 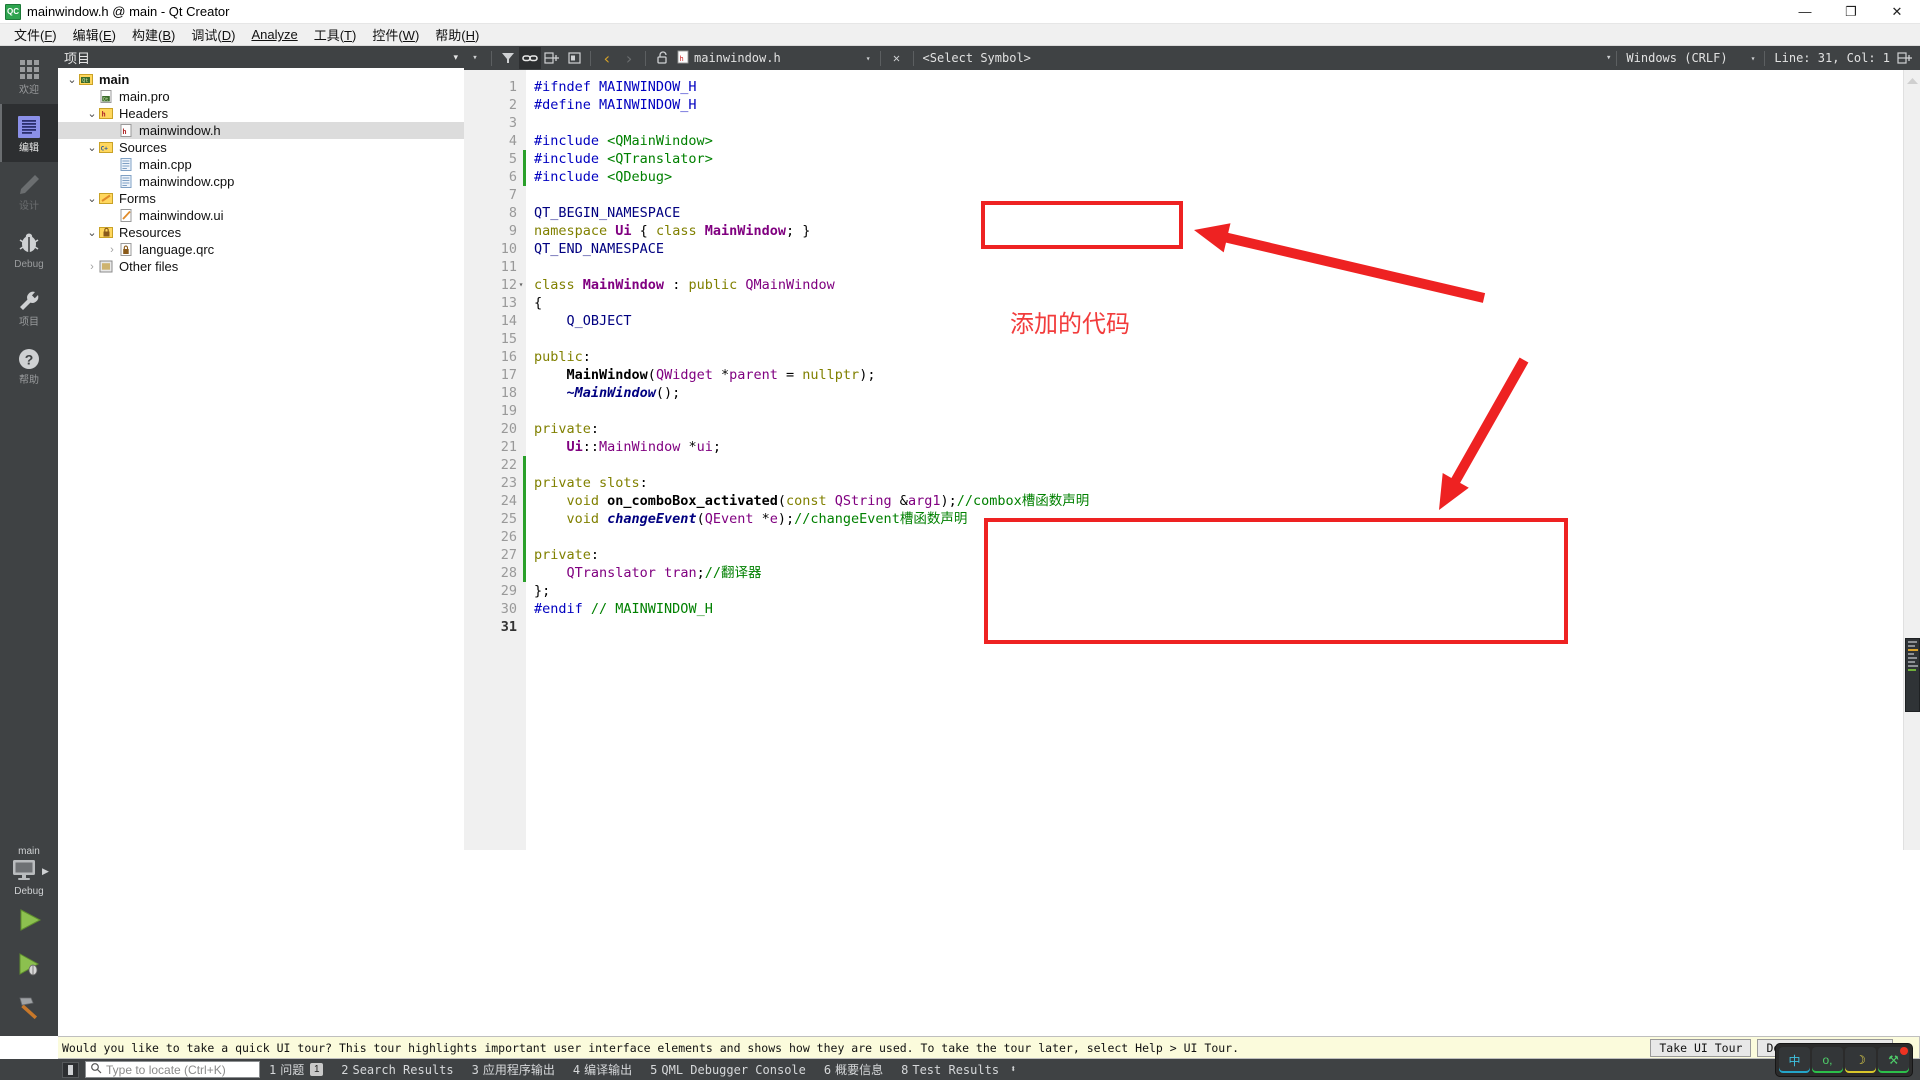 I want to click on close-split-icon, so click(x=574, y=58).